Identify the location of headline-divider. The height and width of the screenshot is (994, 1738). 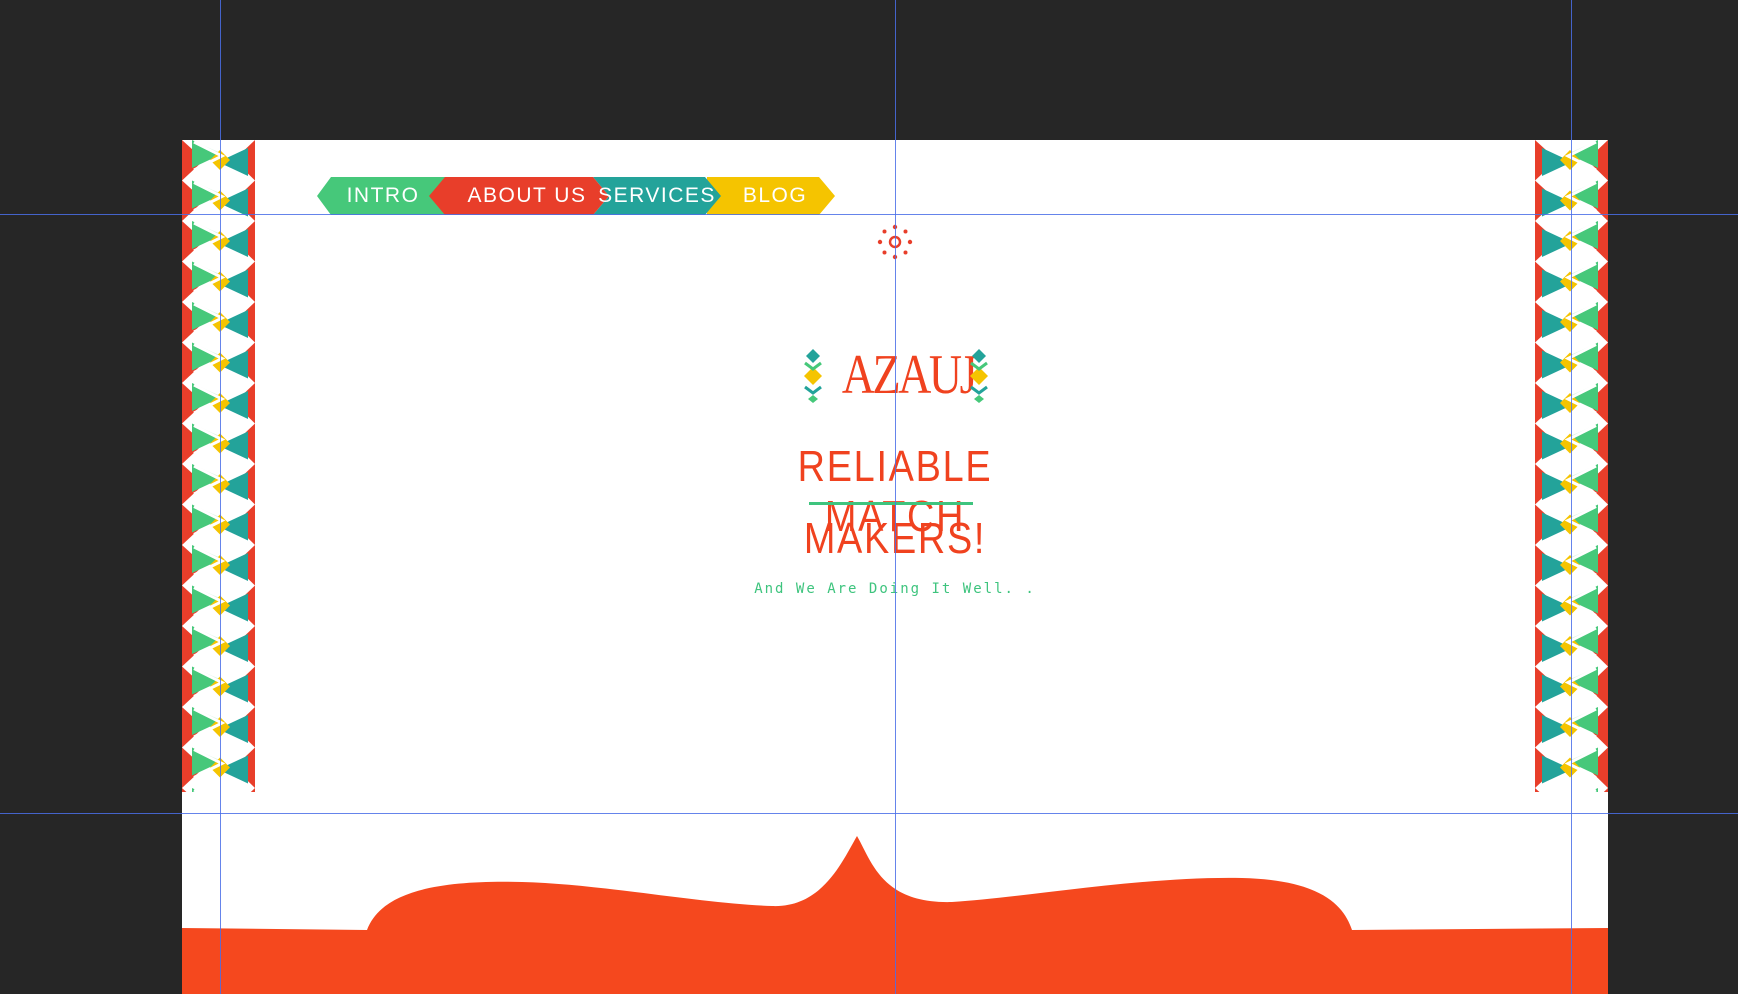
(891, 503).